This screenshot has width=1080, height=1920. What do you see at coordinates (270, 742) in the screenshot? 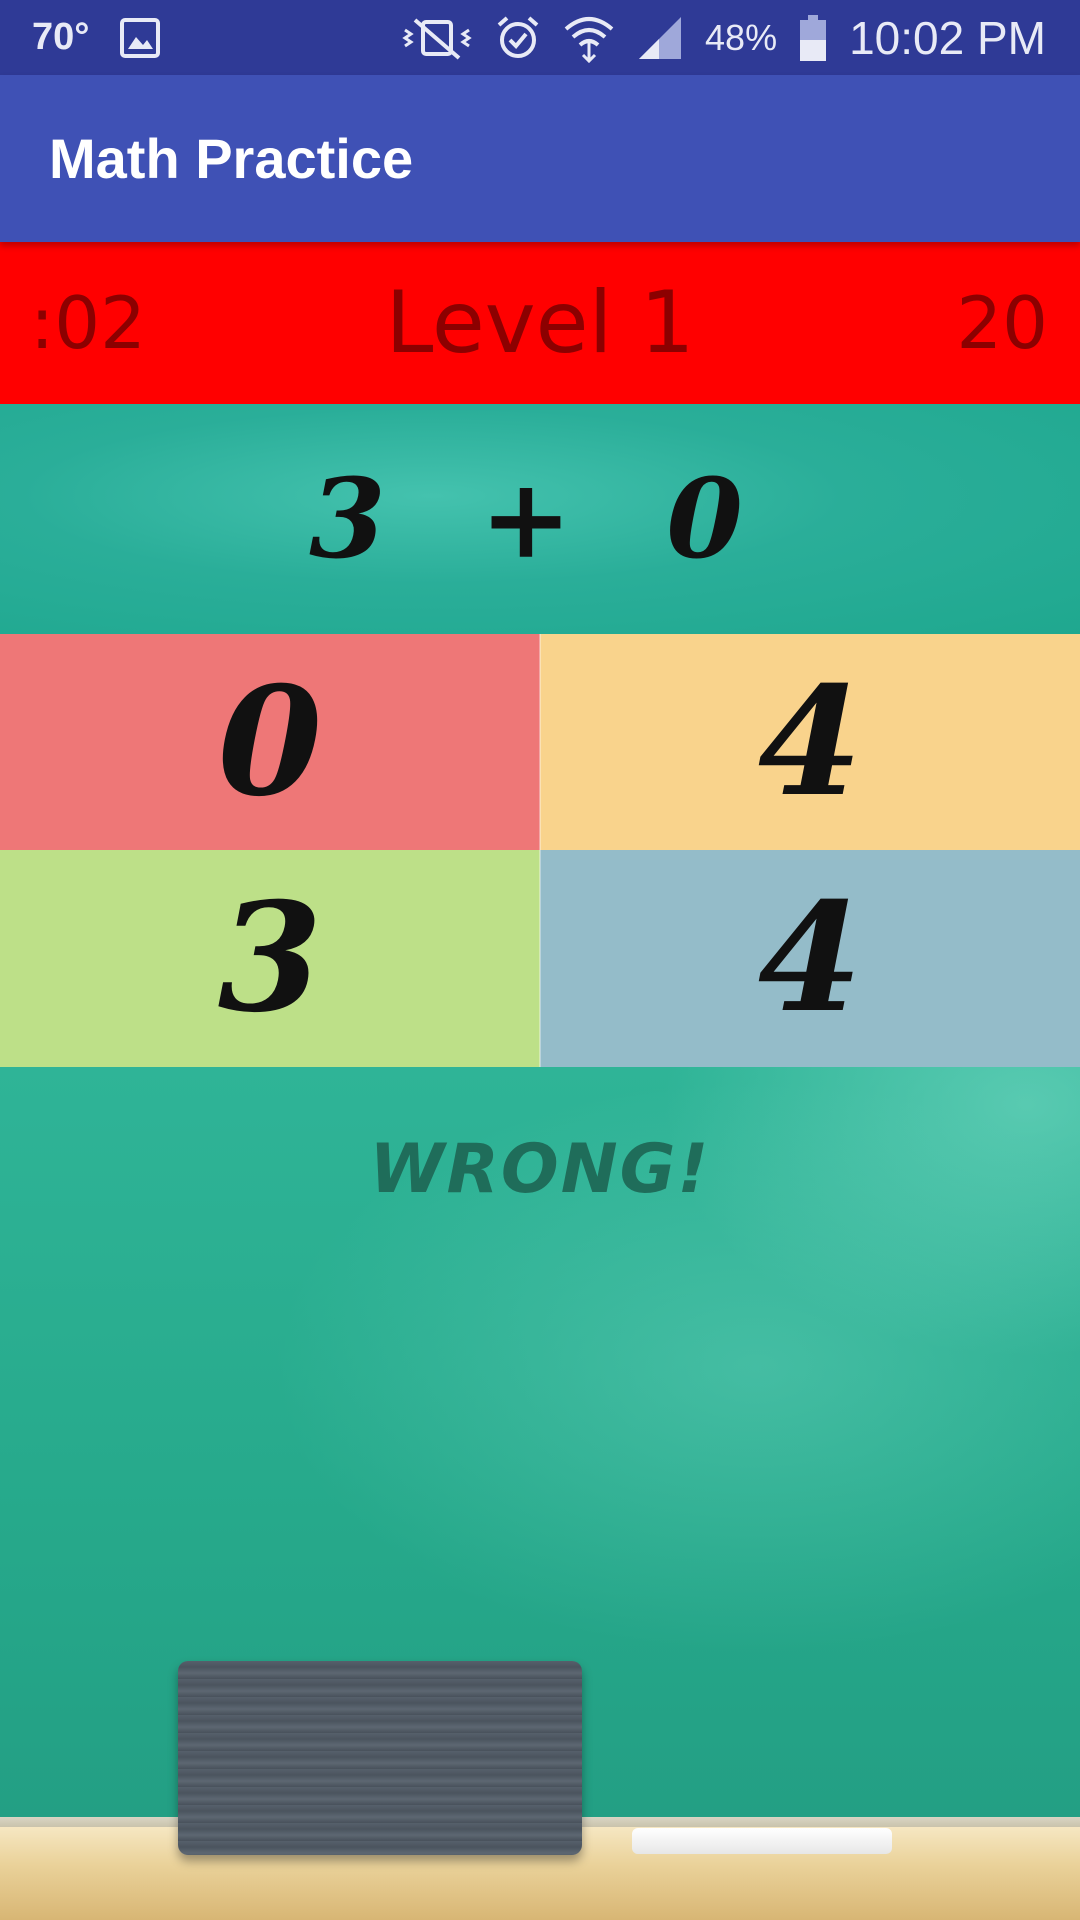
I see `answer-button-1: 0` at bounding box center [270, 742].